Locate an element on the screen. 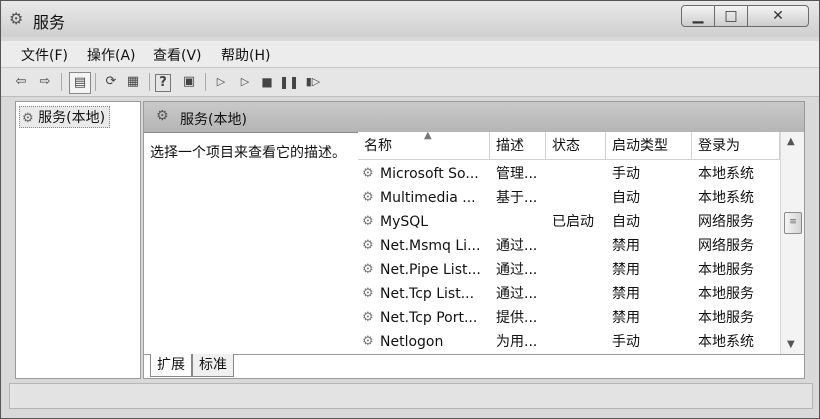  vertical-scrollbar: ▲ ≡ ▼ is located at coordinates (792, 243).